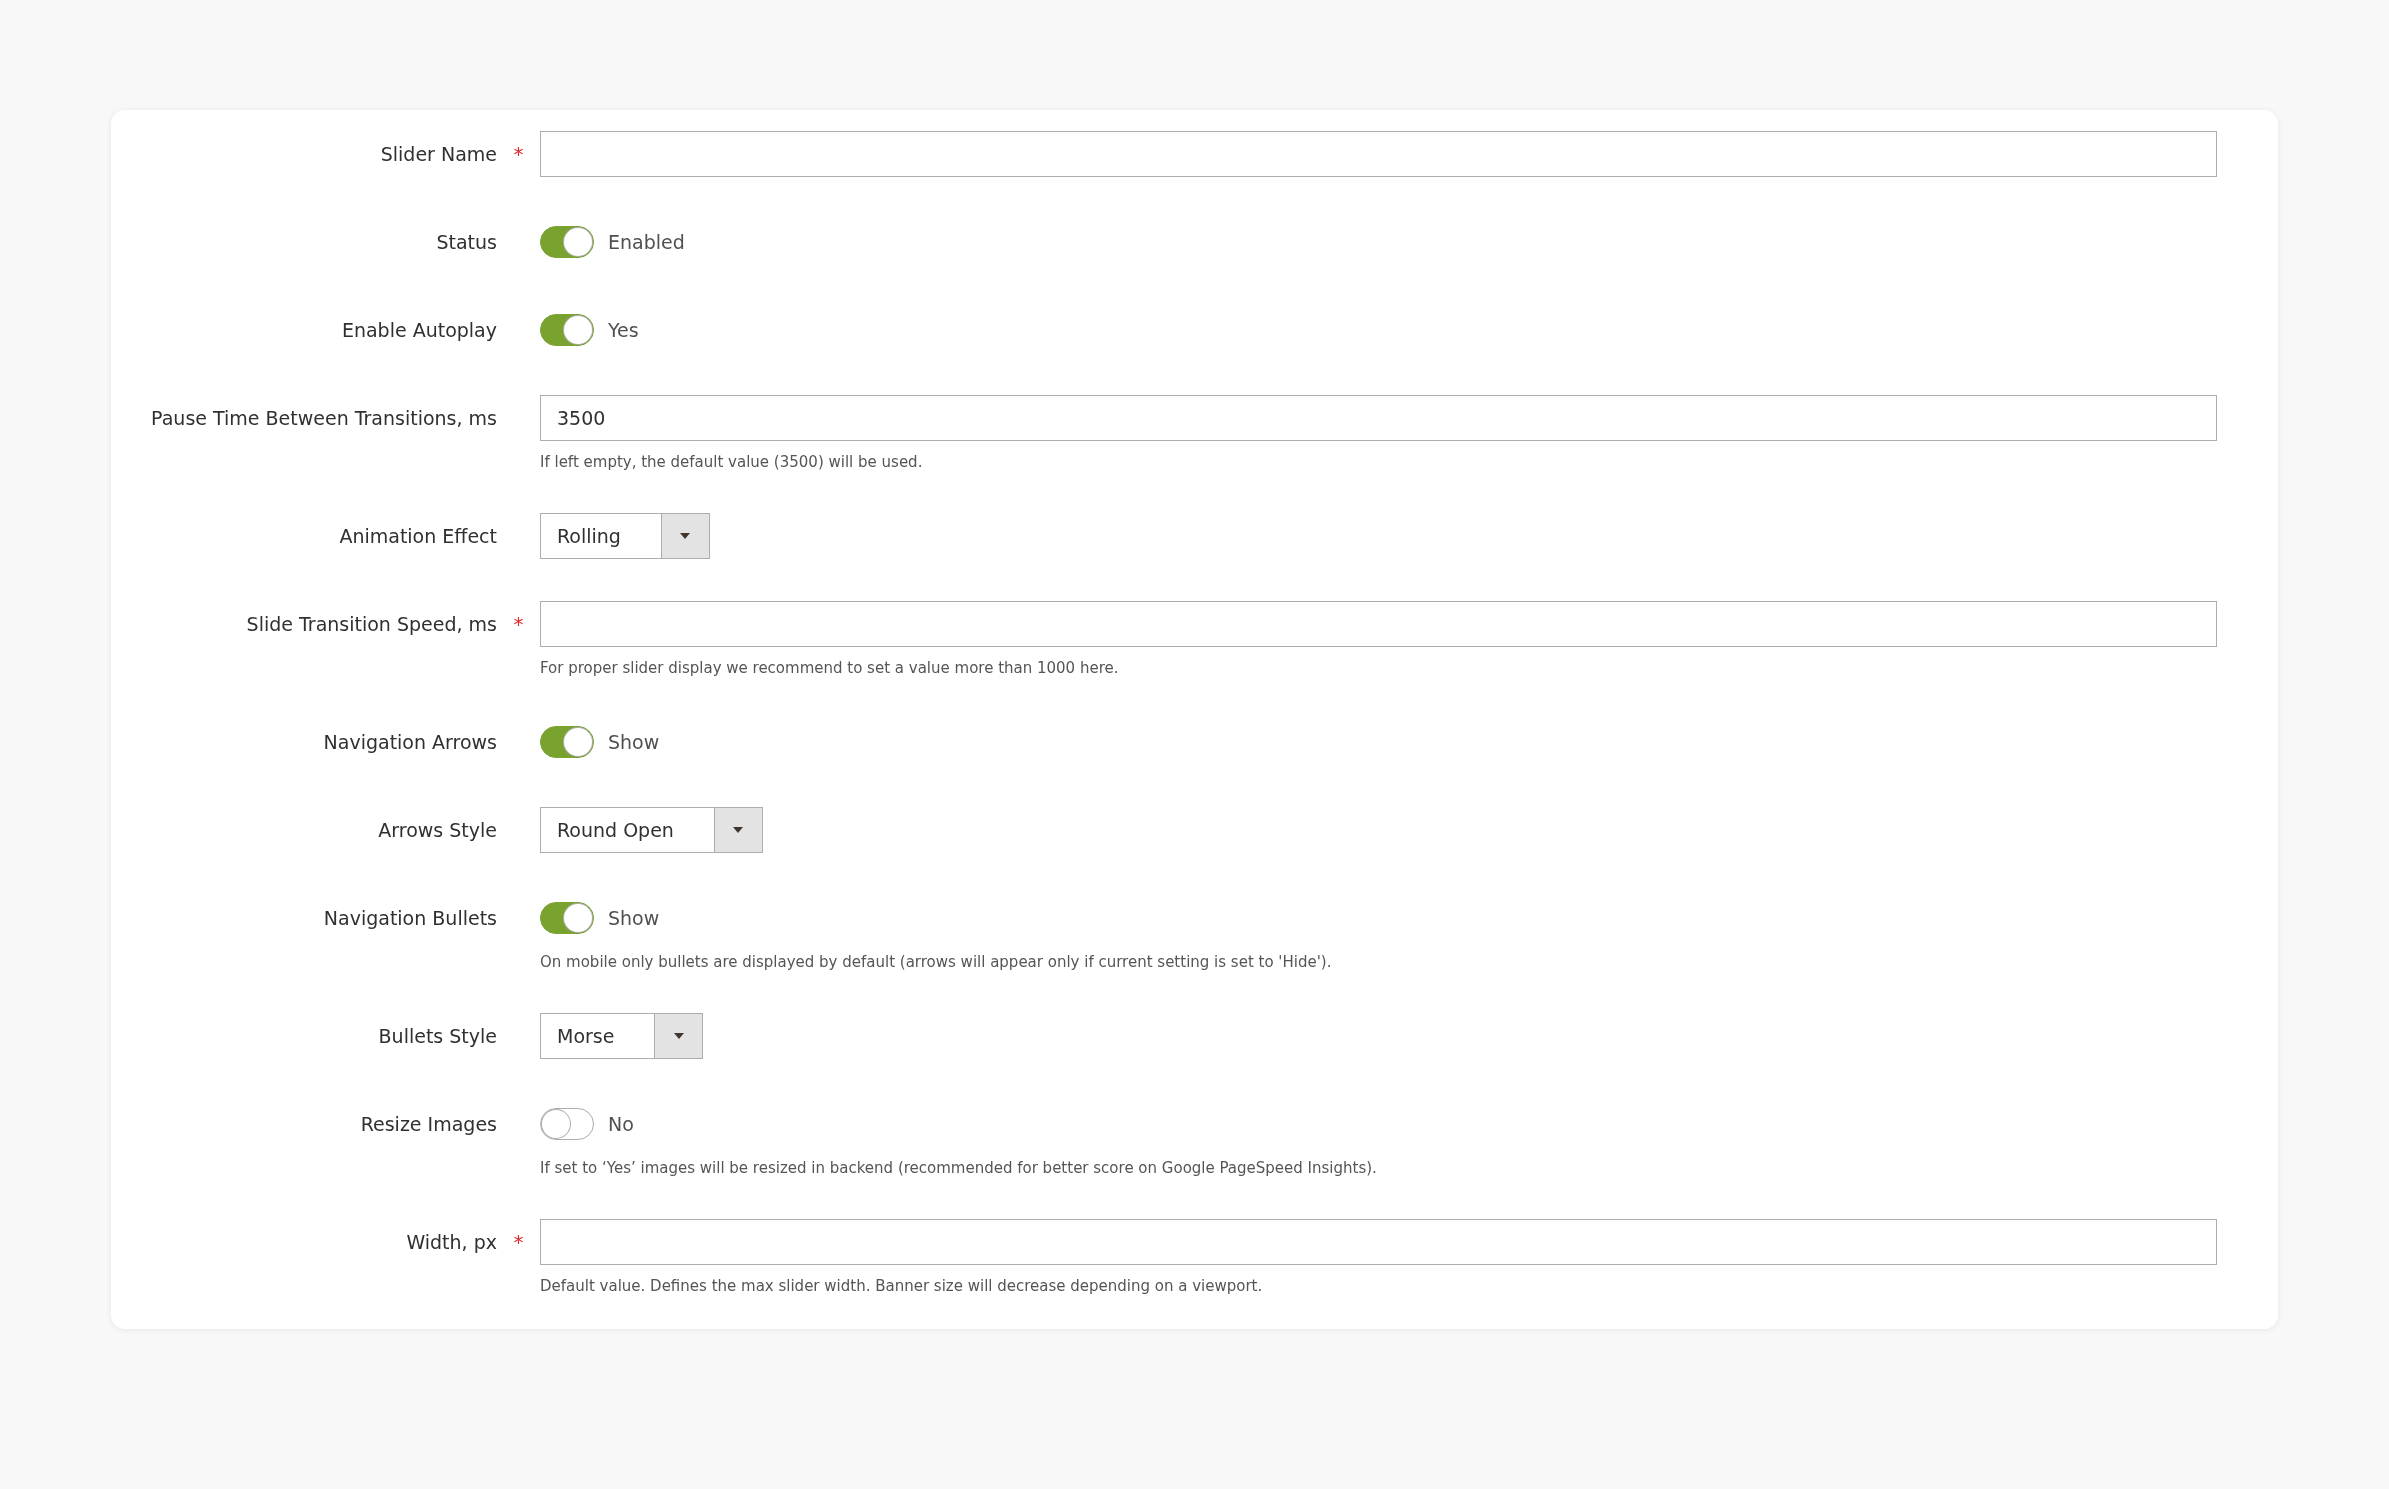 The width and height of the screenshot is (2389, 1489). What do you see at coordinates (621, 1124) in the screenshot?
I see `toggle-label: No` at bounding box center [621, 1124].